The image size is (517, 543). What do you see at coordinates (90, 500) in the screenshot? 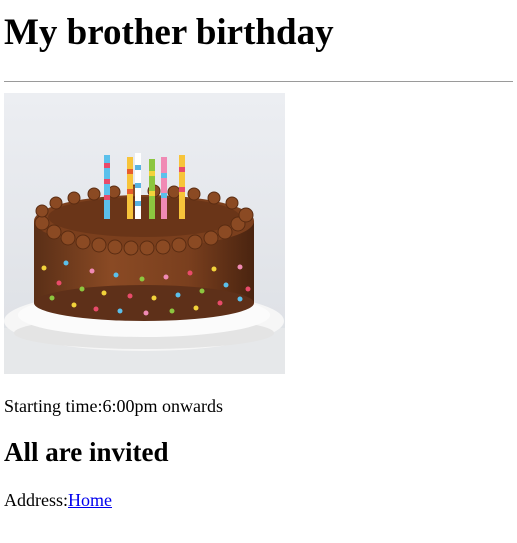
I see `address-home-link: Home` at bounding box center [90, 500].